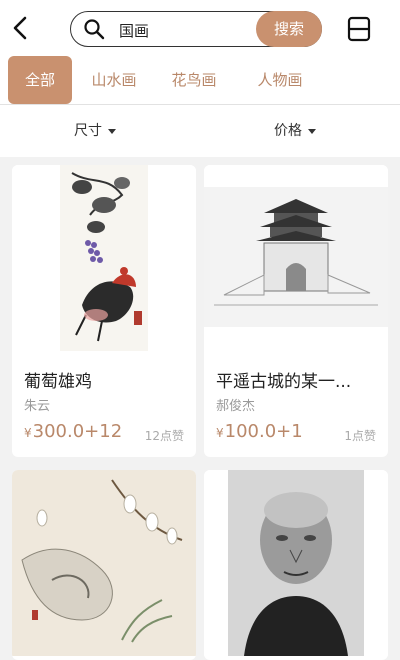  Describe the element at coordinates (236, 406) in the screenshot. I see `product-author: 郝俊杰` at that location.